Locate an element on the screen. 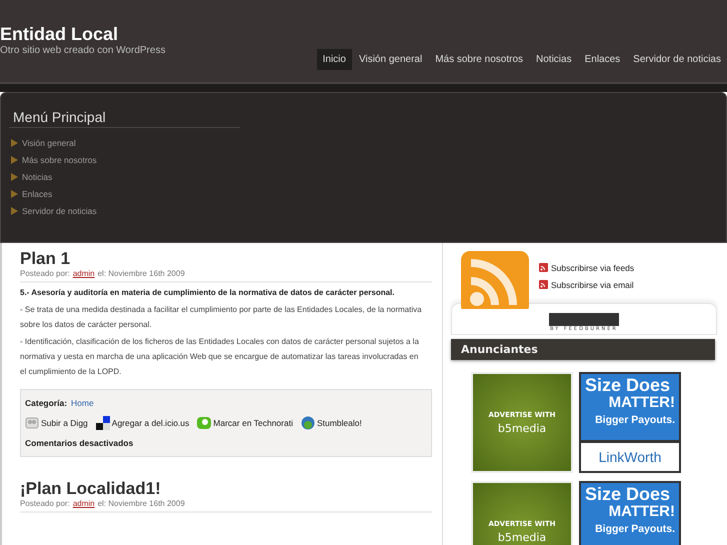 Image resolution: width=727 pixels, height=545 pixels. share-link: Marcar en Technorati is located at coordinates (253, 423).